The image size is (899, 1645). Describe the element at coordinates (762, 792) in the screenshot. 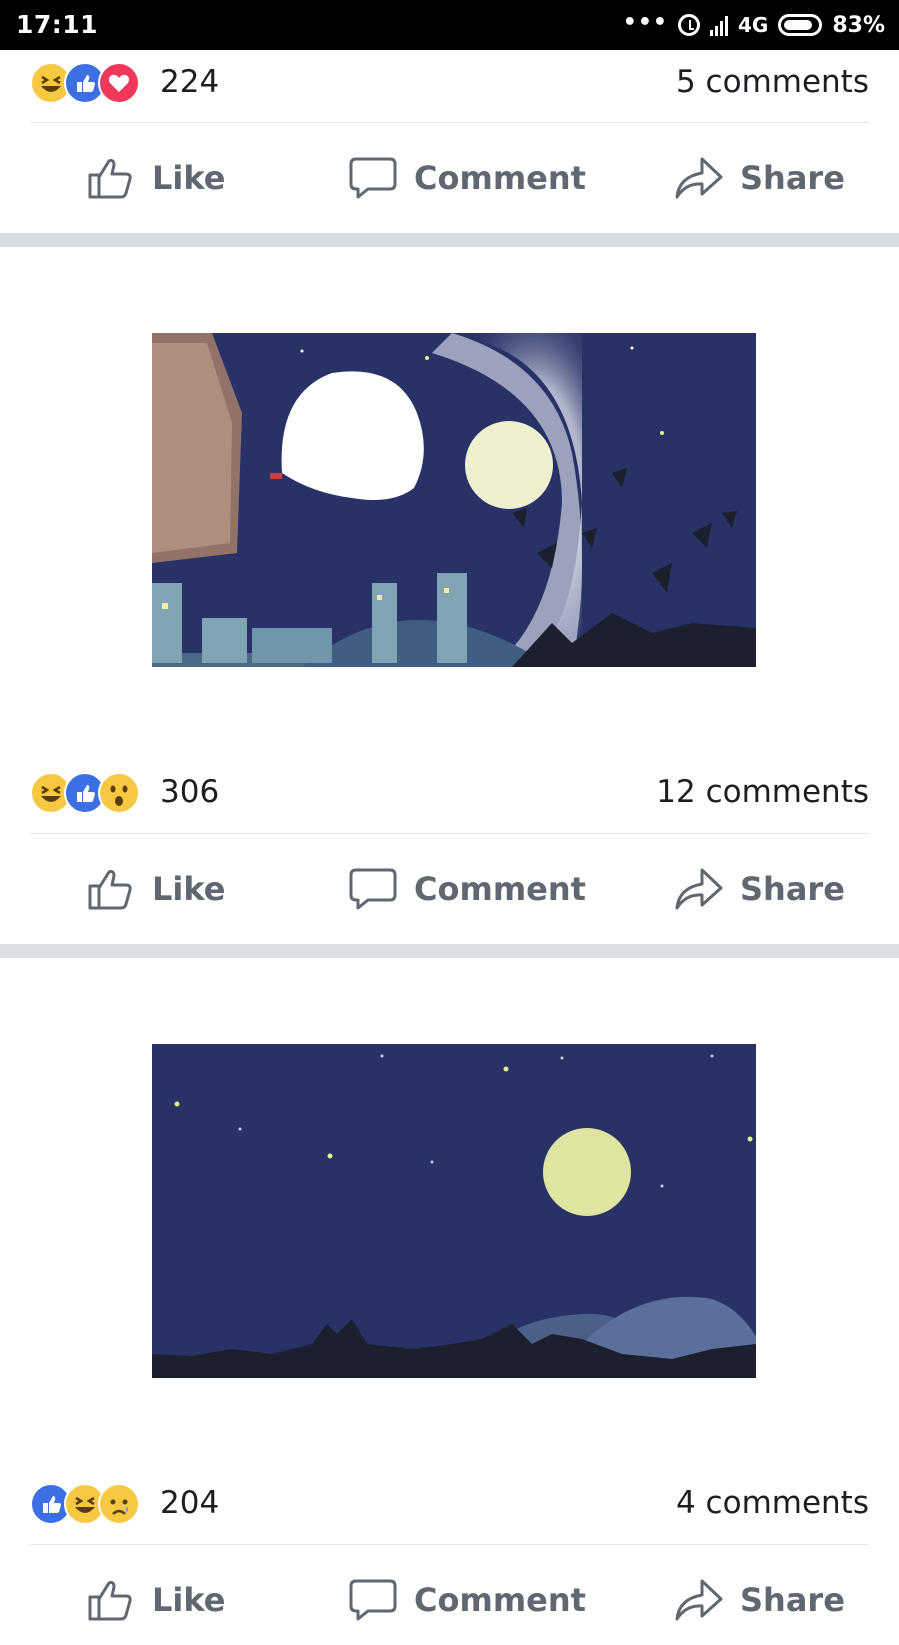

I see `comments-count: 12 comments` at that location.